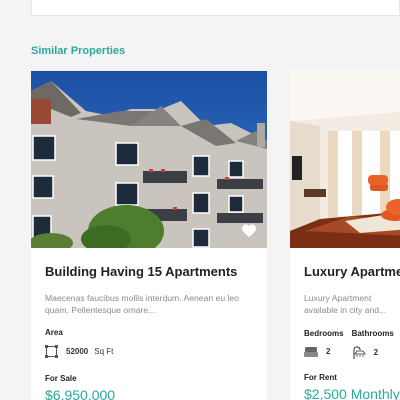 The image size is (400, 400). Describe the element at coordinates (51, 351) in the screenshot. I see `area-icon` at that location.